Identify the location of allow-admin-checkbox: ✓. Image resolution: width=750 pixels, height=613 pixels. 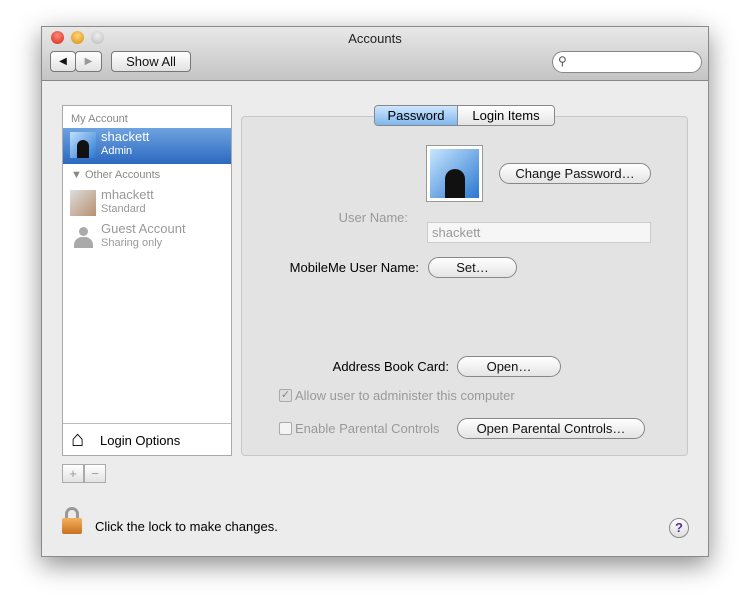
(285, 395).